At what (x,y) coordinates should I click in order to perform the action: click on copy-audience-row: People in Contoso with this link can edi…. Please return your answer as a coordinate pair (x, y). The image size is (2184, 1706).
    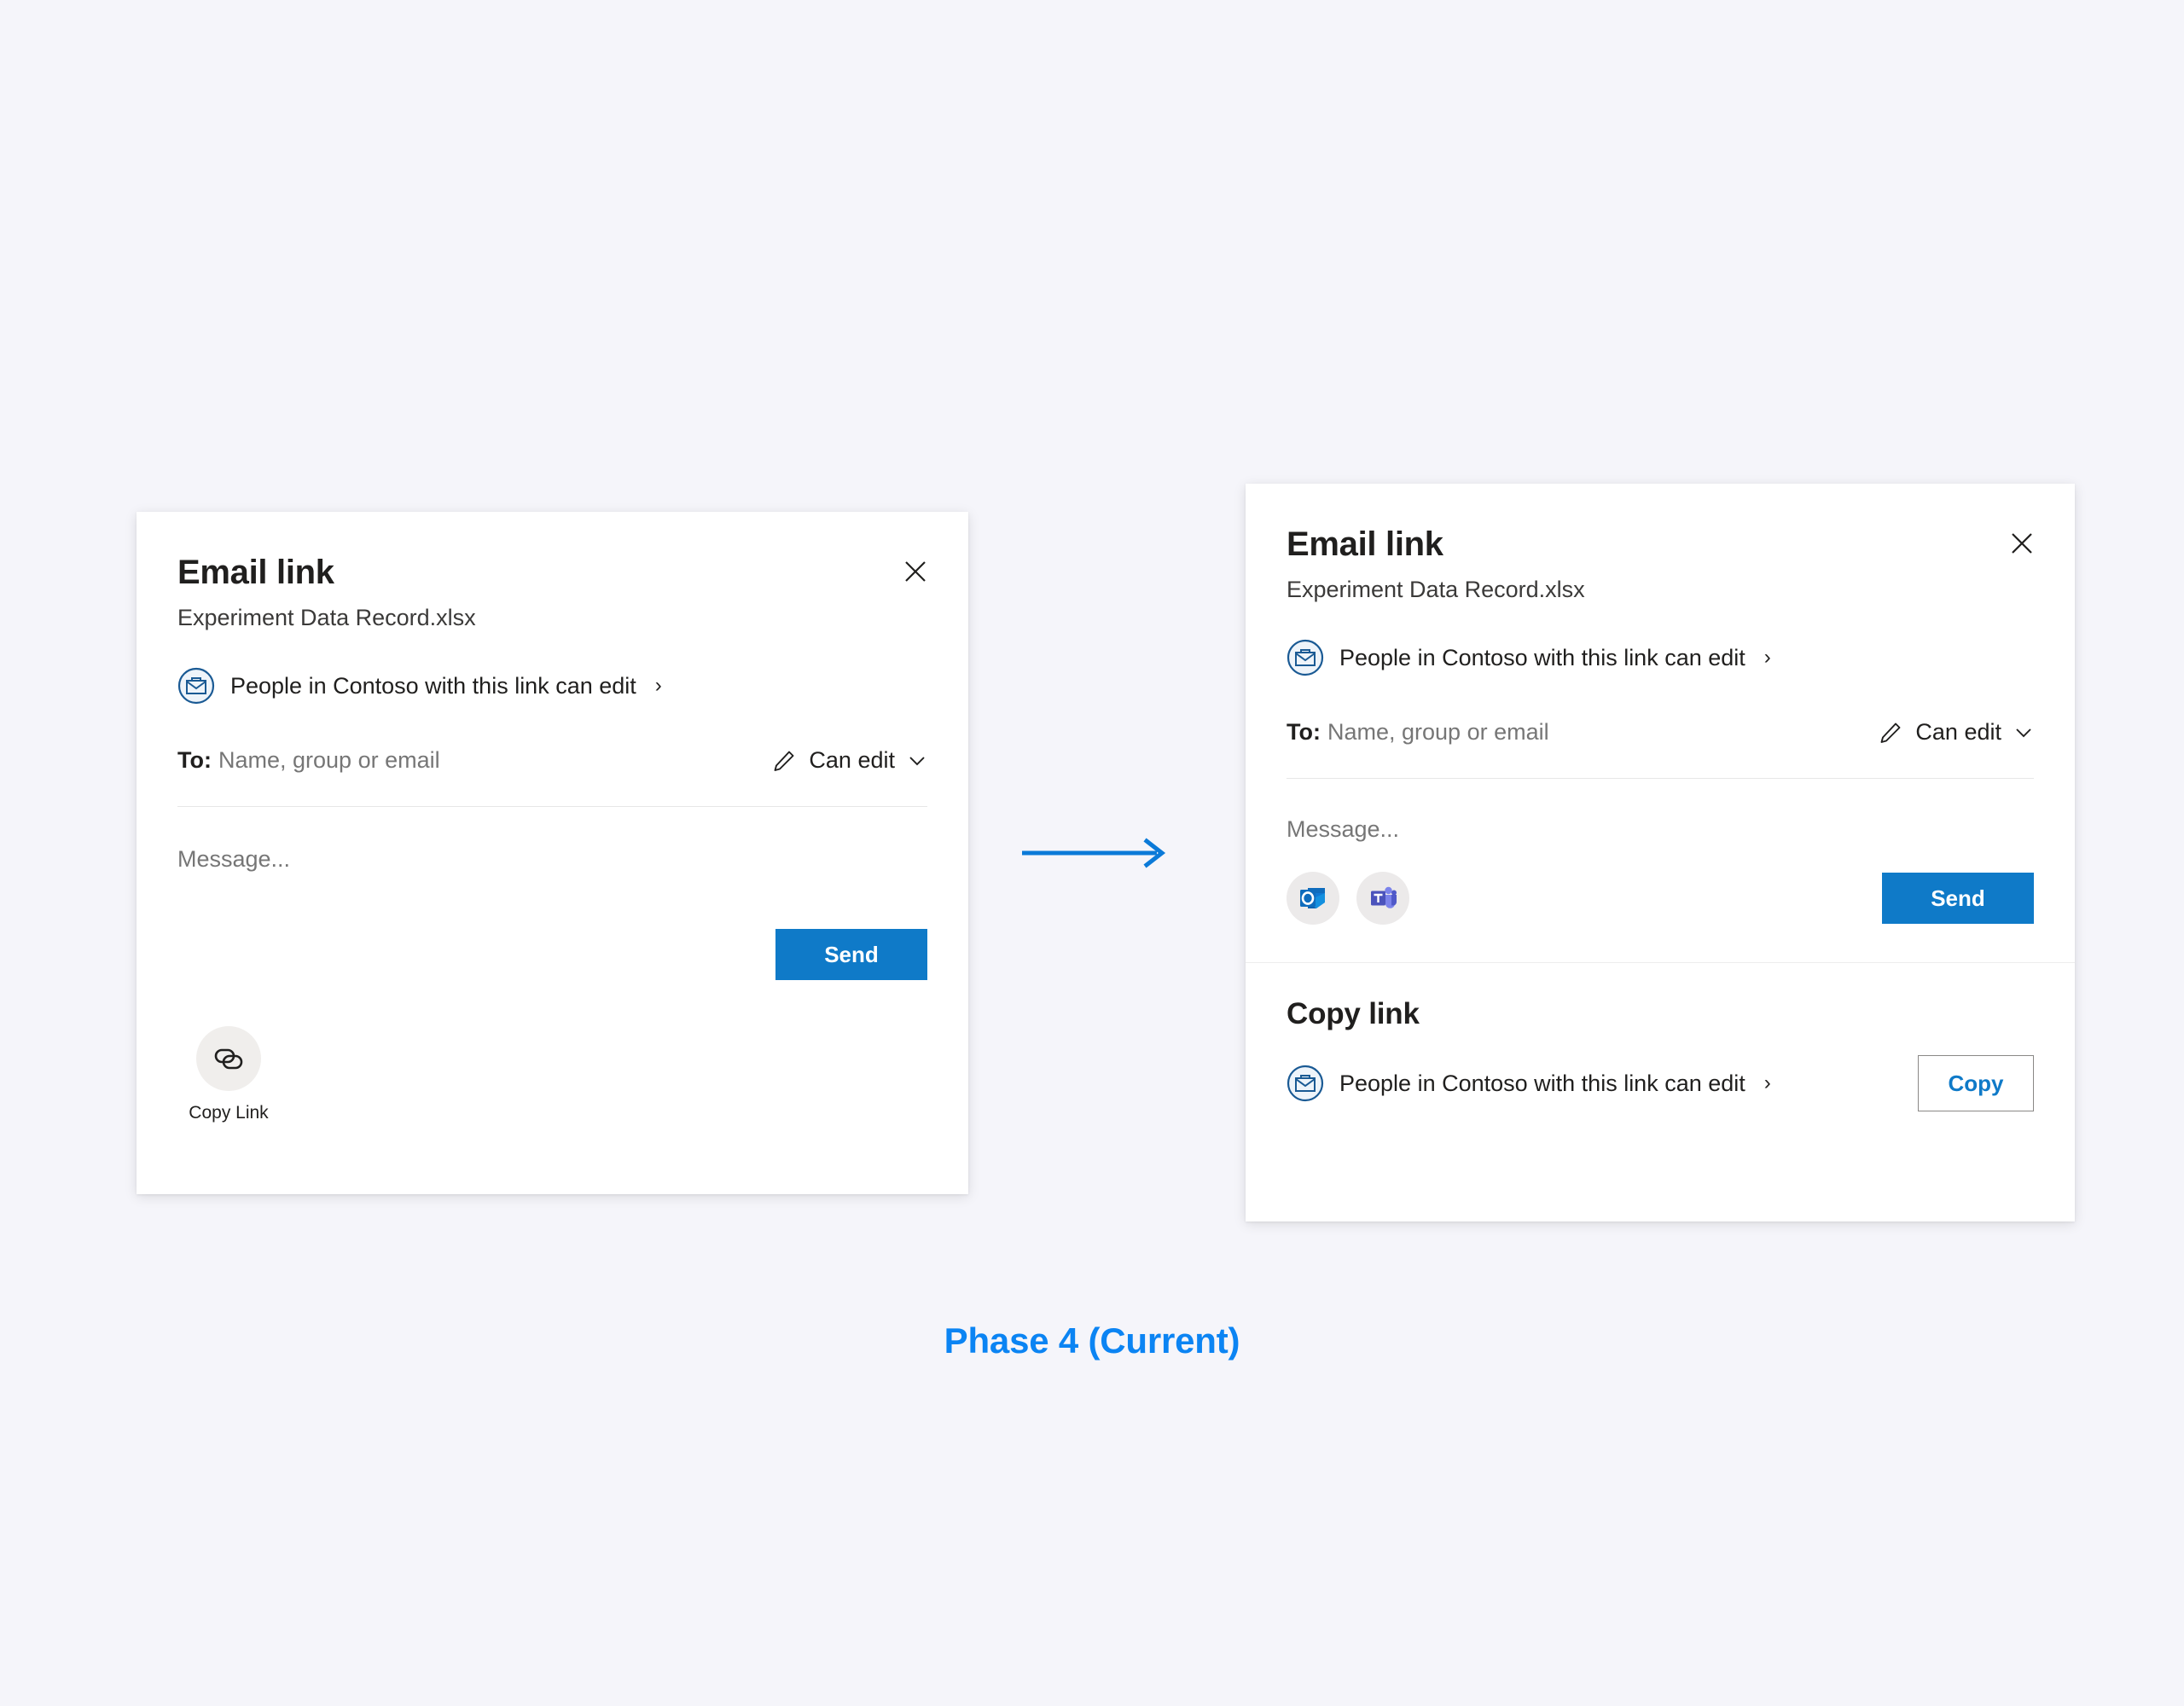
    Looking at the image, I should click on (1529, 1084).